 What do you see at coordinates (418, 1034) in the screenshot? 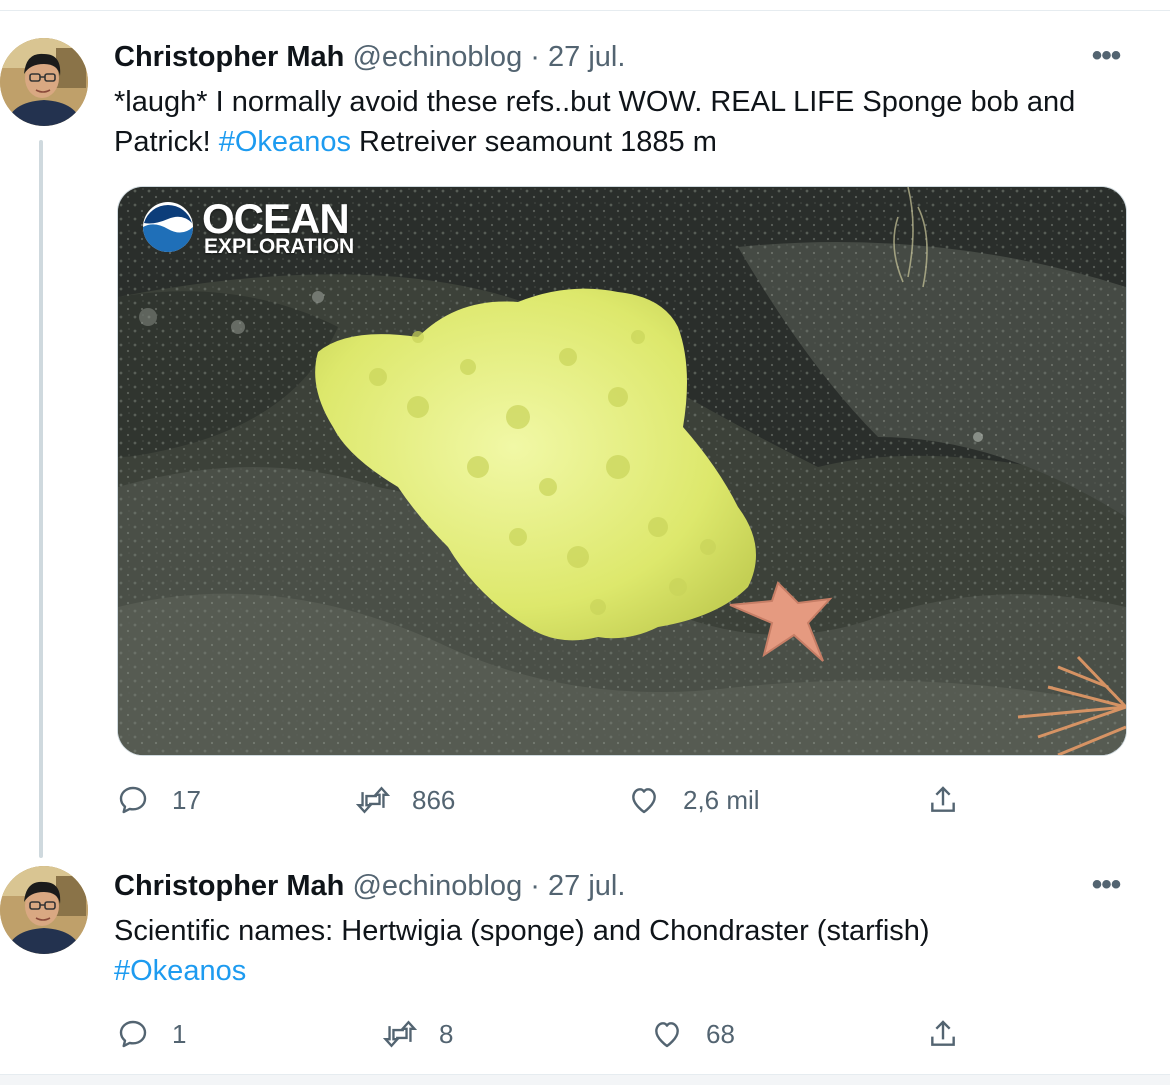
I see `retweet-button: 8` at bounding box center [418, 1034].